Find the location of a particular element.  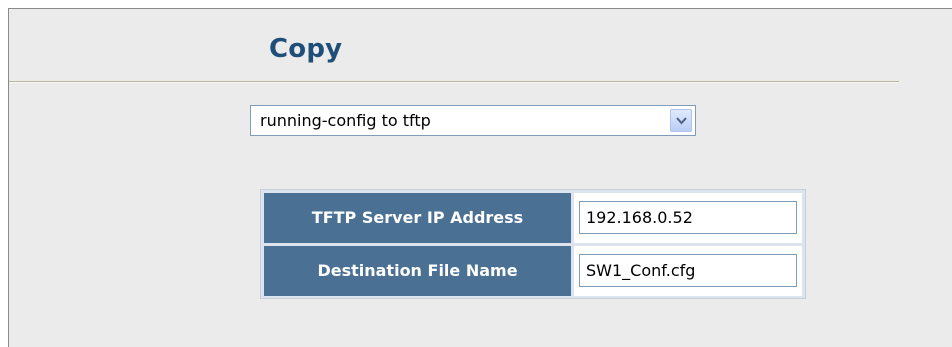

destination-file-name-label: Destination File Name is located at coordinates (417, 271).